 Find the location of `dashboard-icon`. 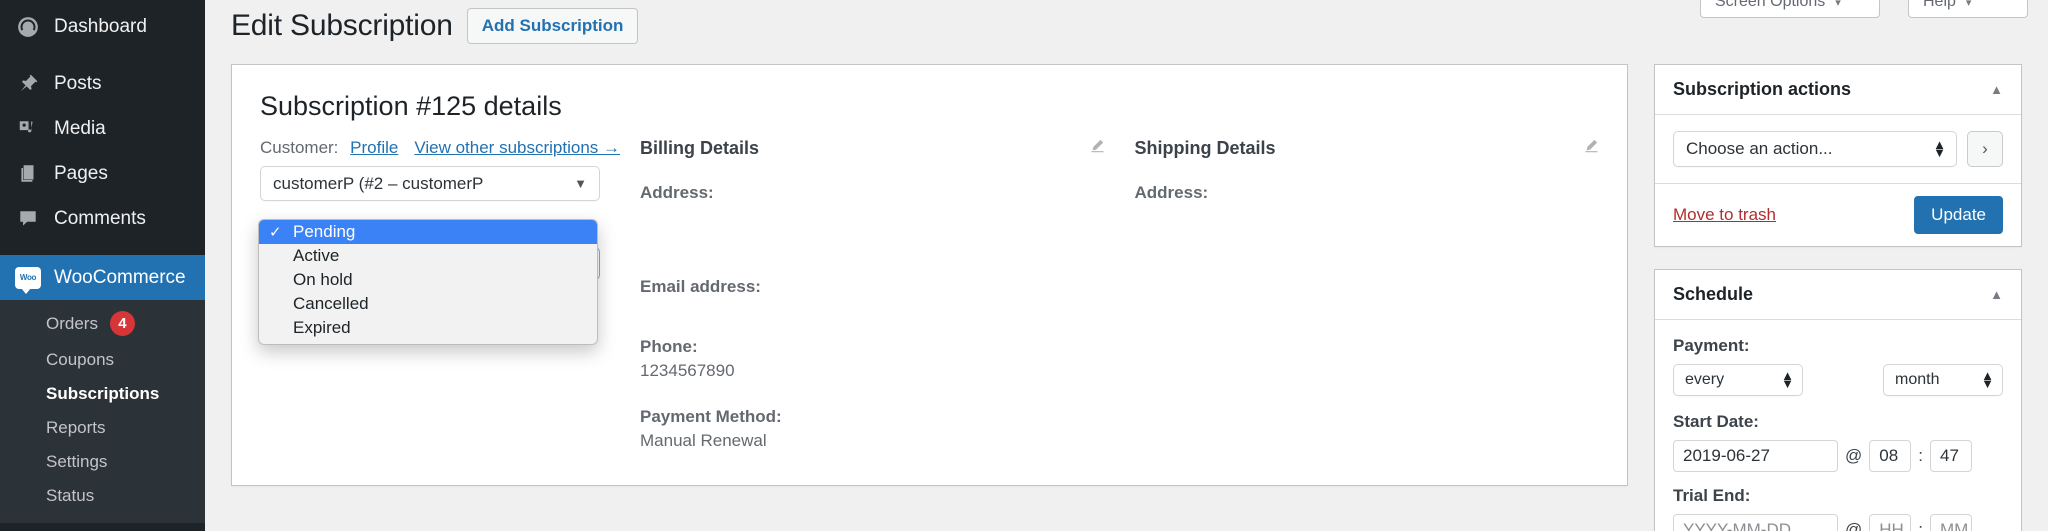

dashboard-icon is located at coordinates (28, 27).